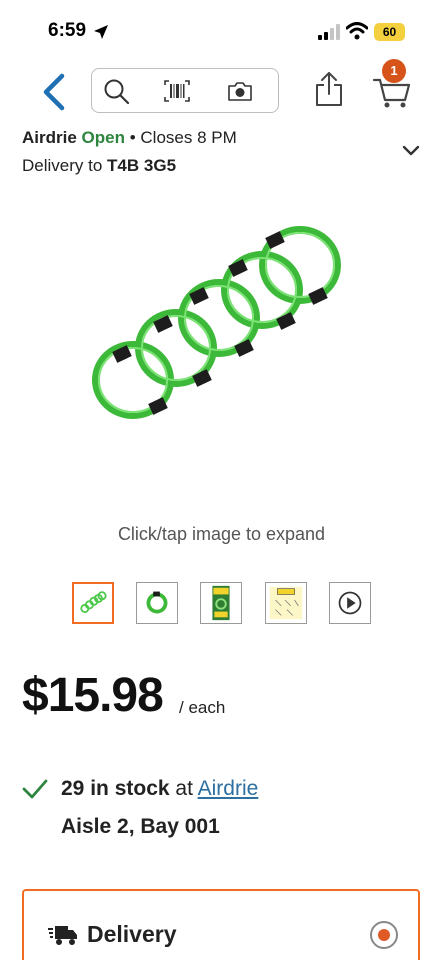 This screenshot has height=960, width=443. Describe the element at coordinates (220, 327) in the screenshot. I see `product-image` at that location.